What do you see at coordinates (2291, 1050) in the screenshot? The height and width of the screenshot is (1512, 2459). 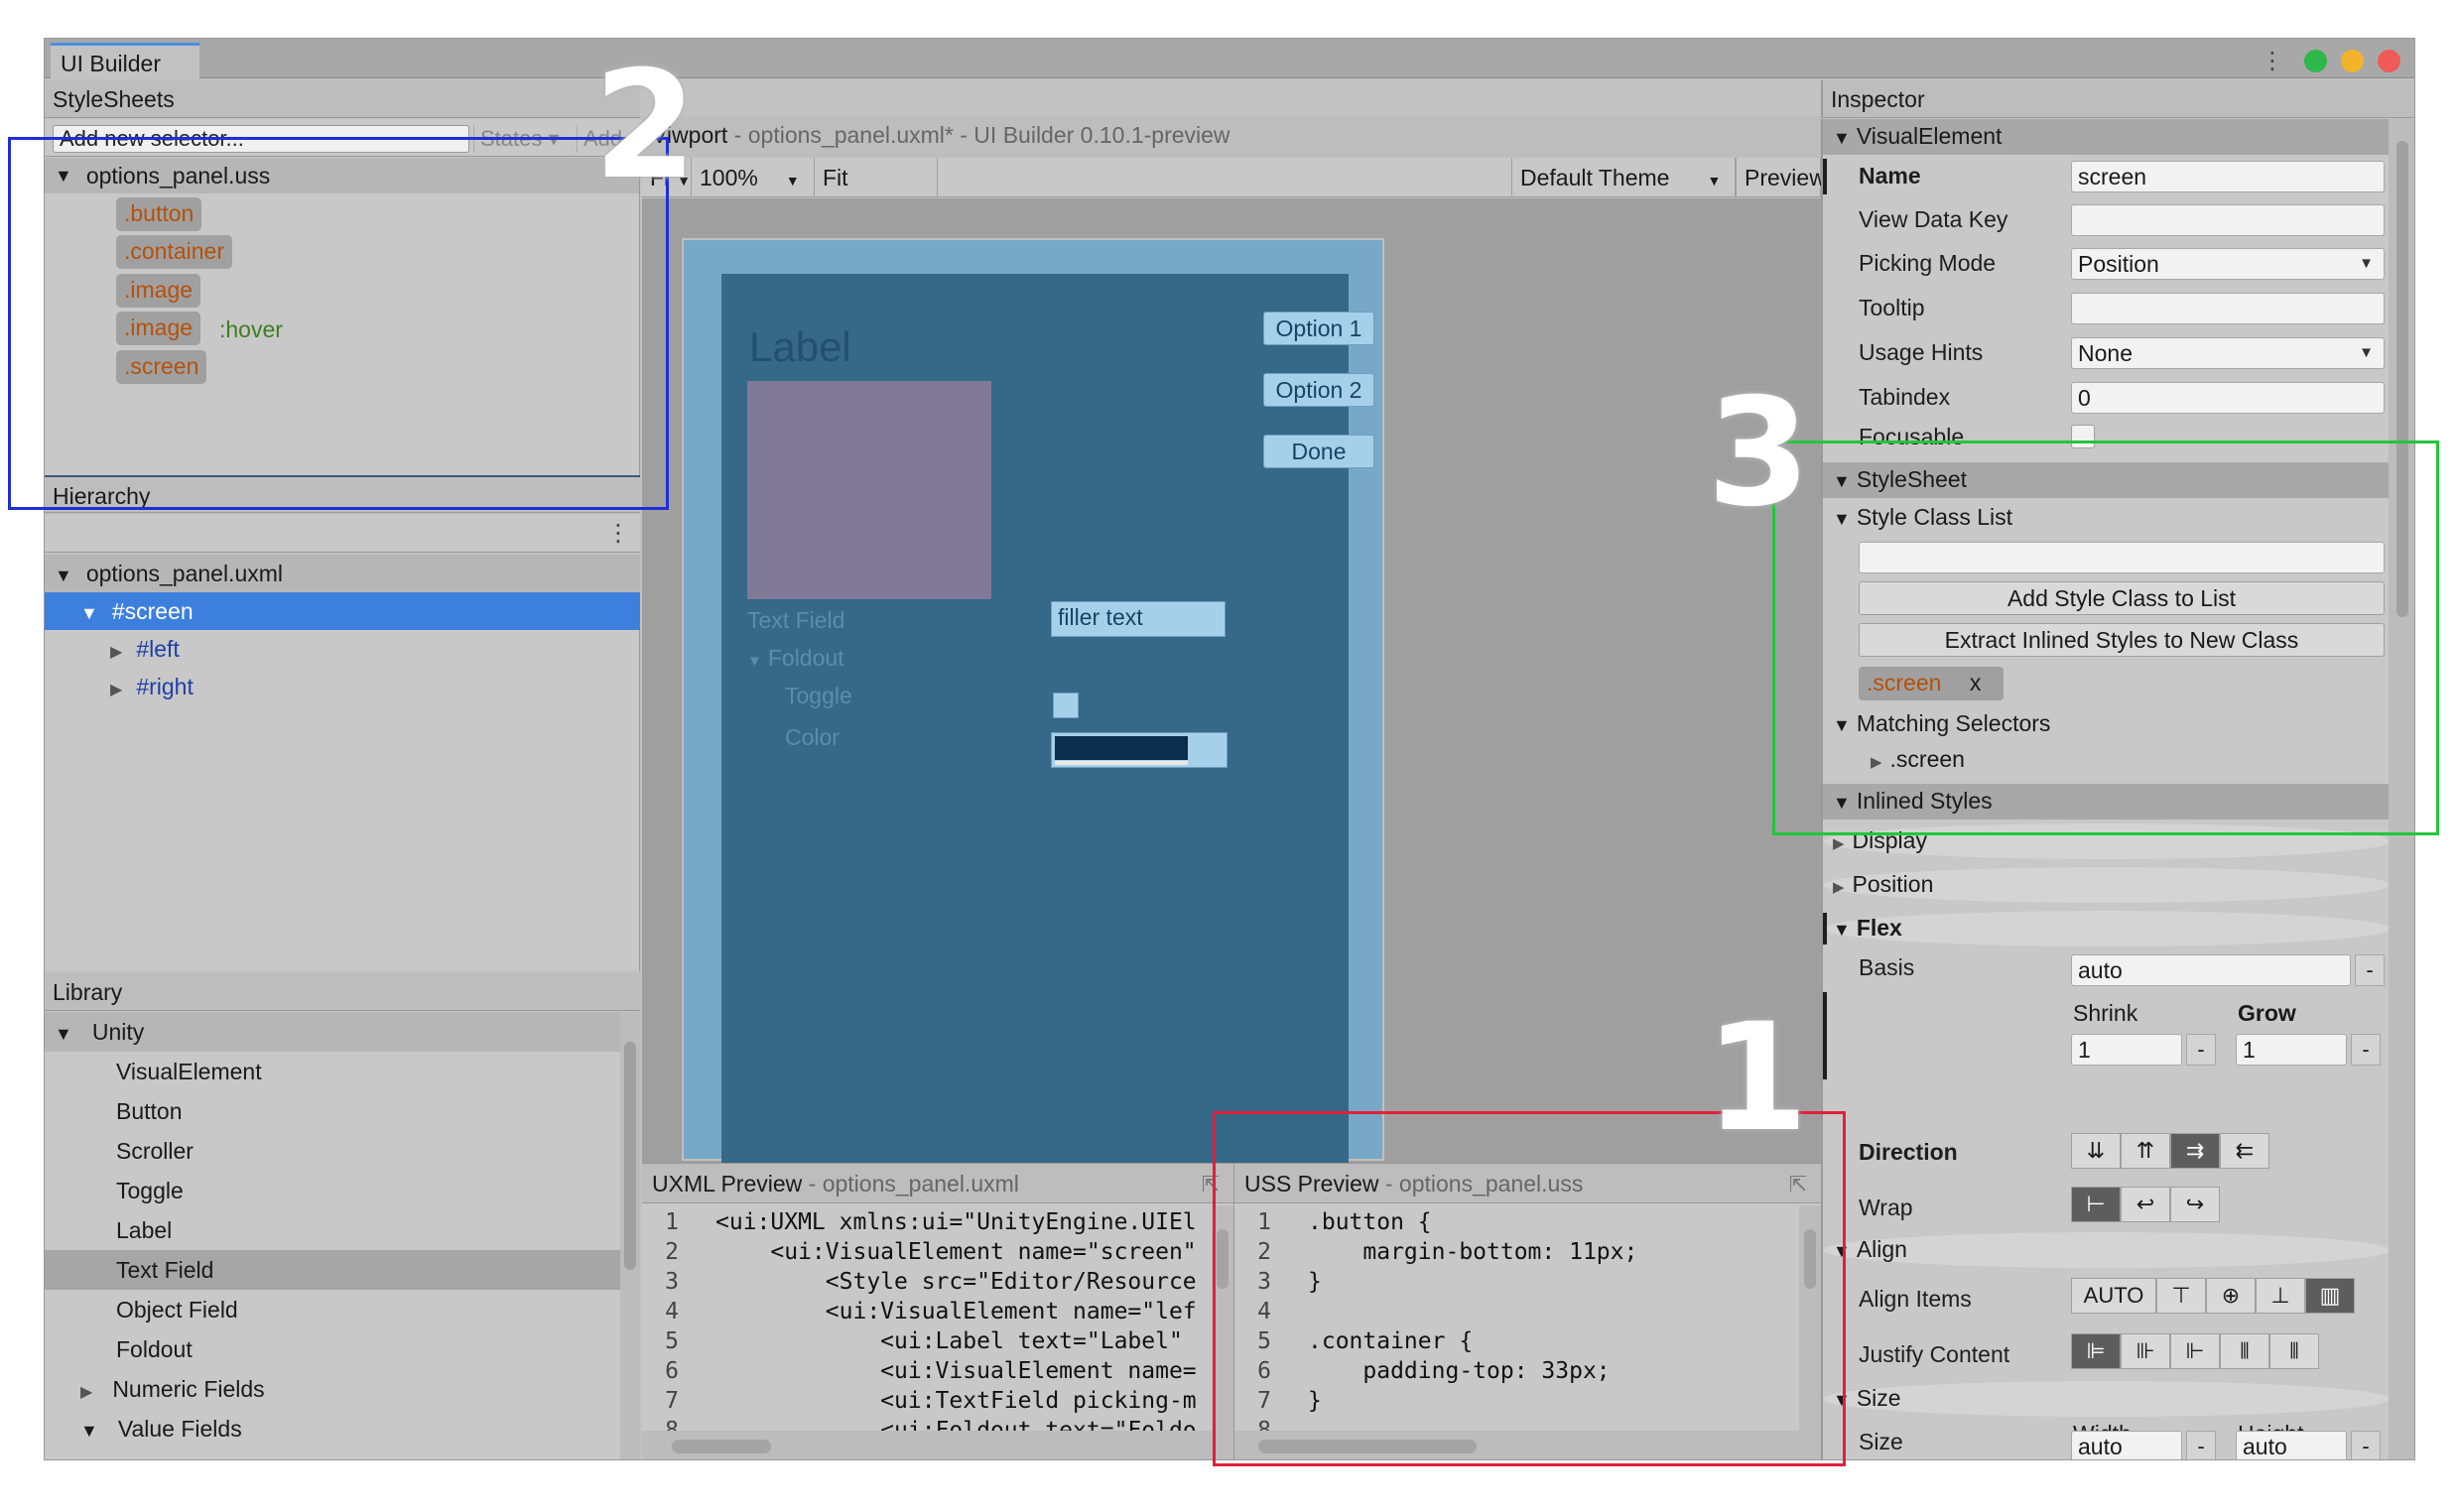 I see `grow-field: 1` at bounding box center [2291, 1050].